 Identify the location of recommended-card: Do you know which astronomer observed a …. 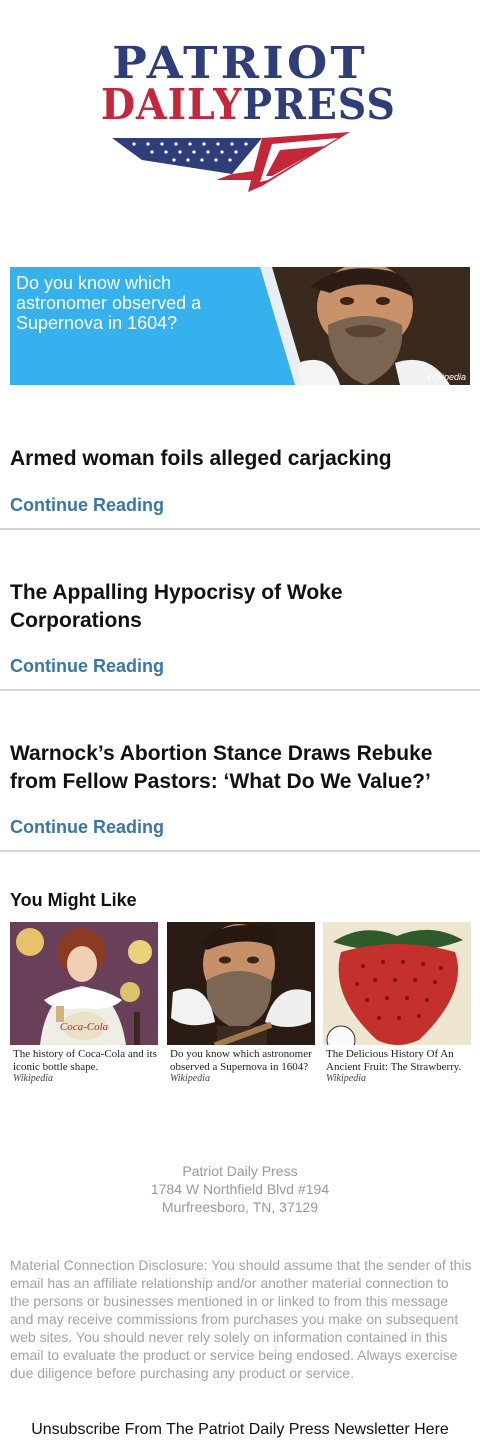
(241, 1007).